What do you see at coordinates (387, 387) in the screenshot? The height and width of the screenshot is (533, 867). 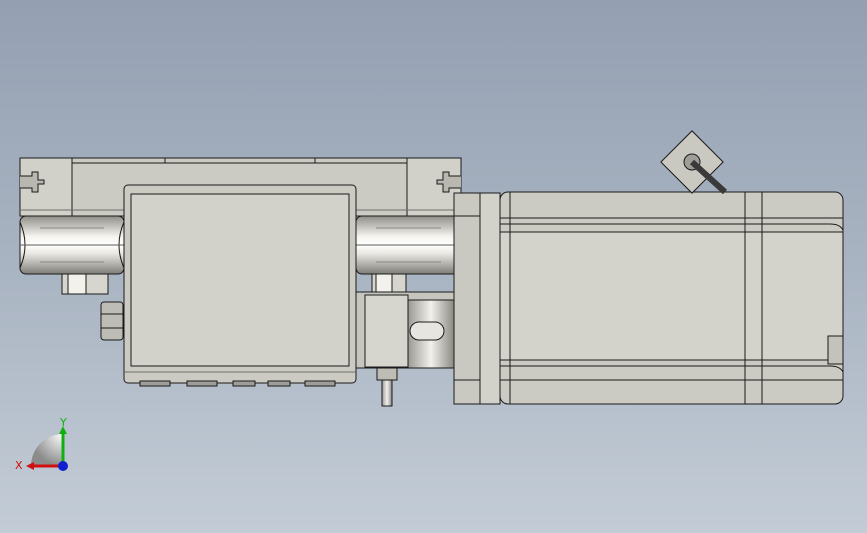 I see `shaft-pin` at bounding box center [387, 387].